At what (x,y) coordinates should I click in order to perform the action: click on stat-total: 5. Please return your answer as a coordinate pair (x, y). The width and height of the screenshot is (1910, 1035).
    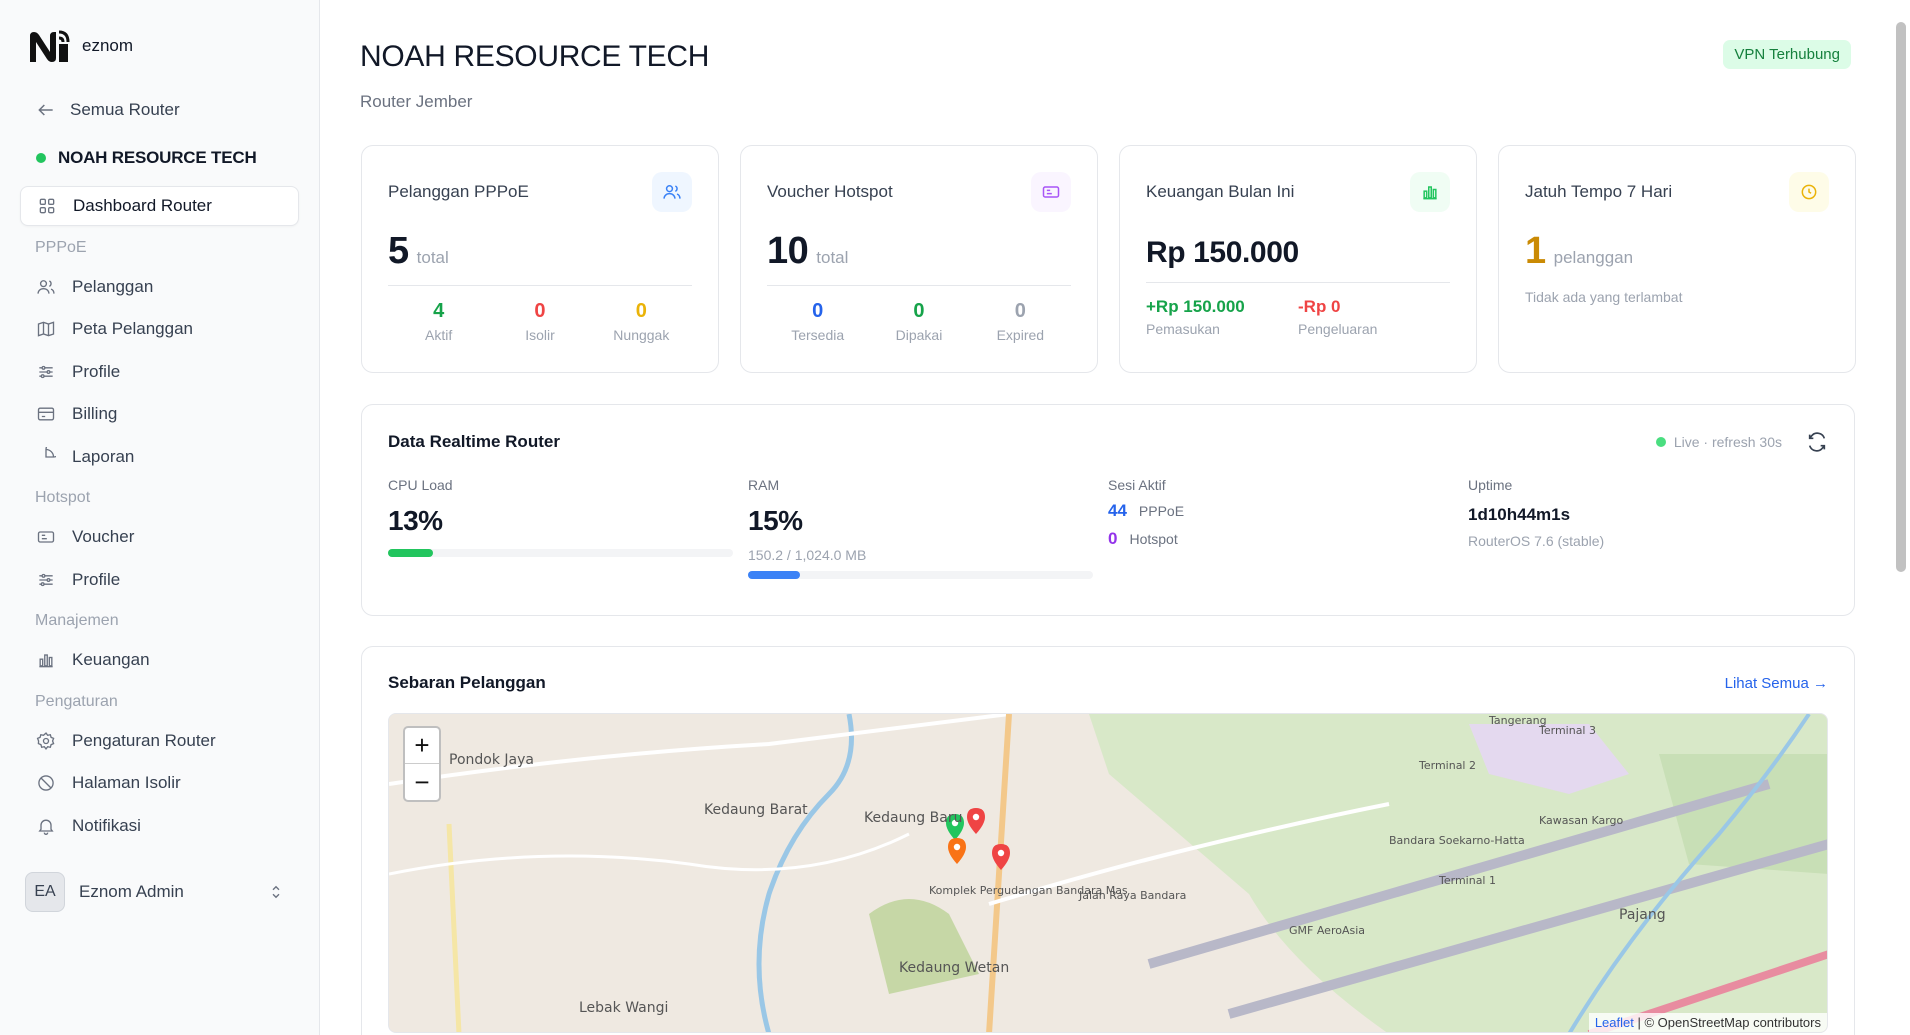
    Looking at the image, I should click on (398, 251).